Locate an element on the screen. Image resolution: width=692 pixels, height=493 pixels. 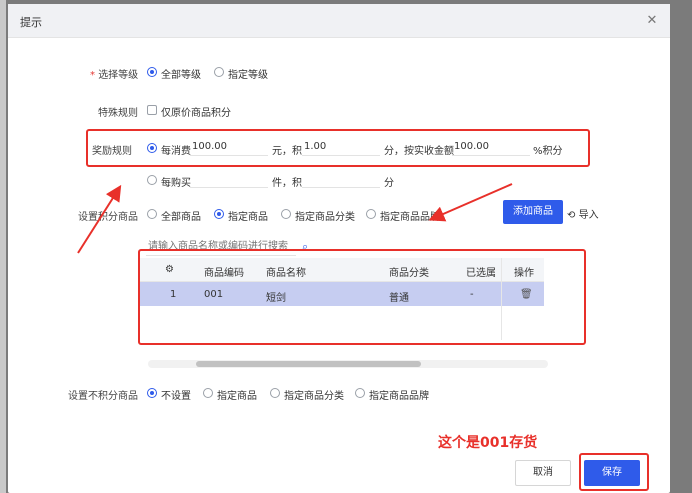
points-goods-radio-all is located at coordinates (152, 214).